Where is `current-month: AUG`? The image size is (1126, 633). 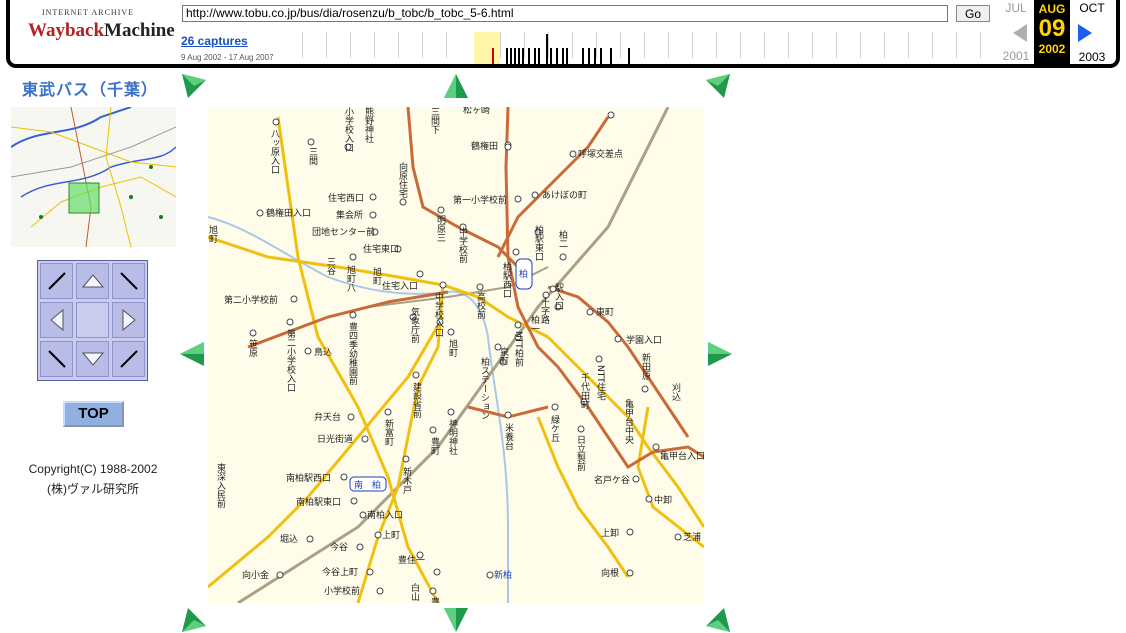 current-month: AUG is located at coordinates (1052, 9).